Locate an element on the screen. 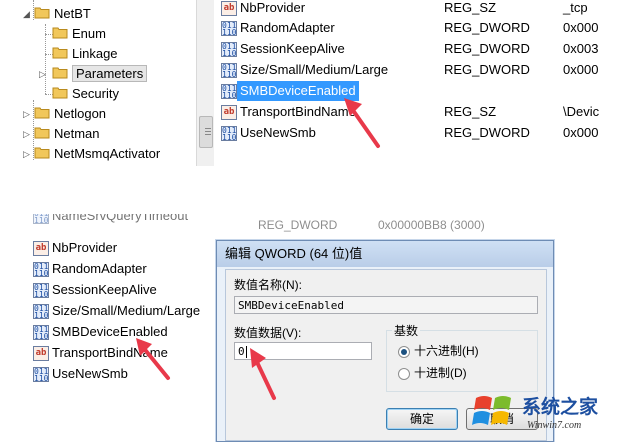 Image resolution: width=631 pixels, height=442 pixels. value-type: REG_QWORD is located at coordinates (487, 91).